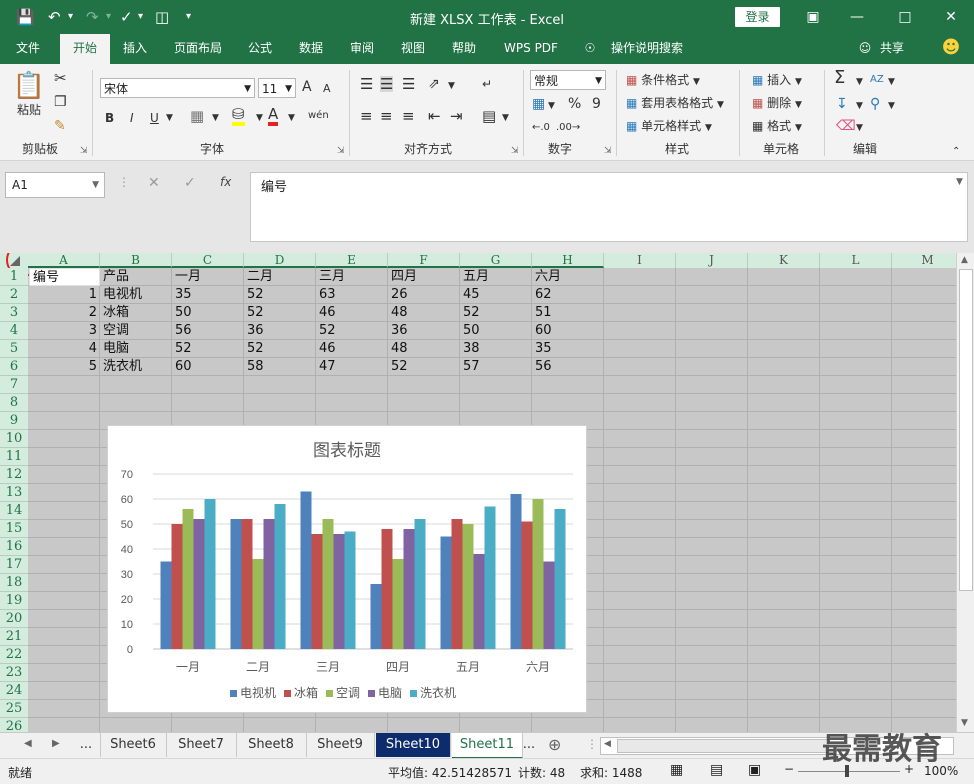 This screenshot has height=784, width=974. What do you see at coordinates (777, 104) in the screenshot?
I see `delete-cells-button: ▦ 删除 ▼` at bounding box center [777, 104].